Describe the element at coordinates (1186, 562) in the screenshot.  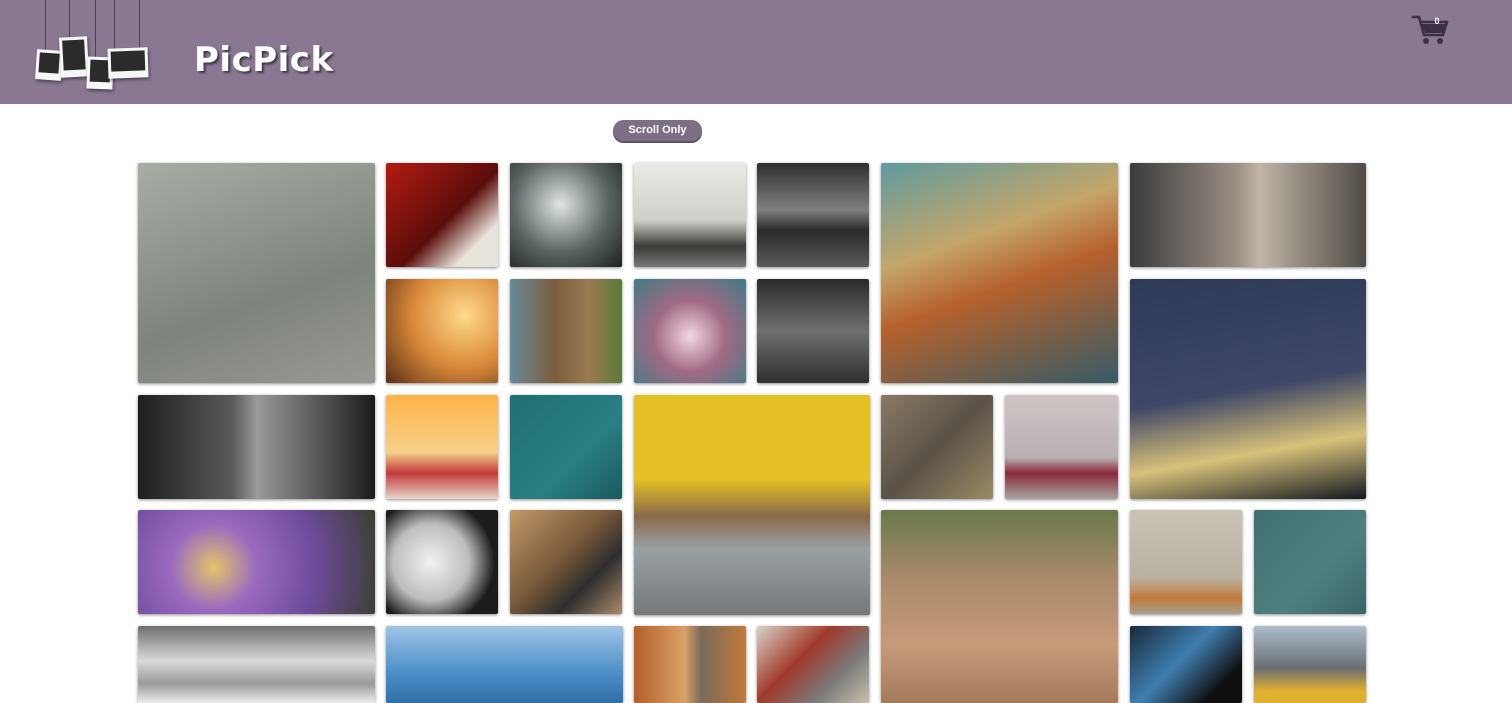
I see `photo-hay-bale-field` at that location.